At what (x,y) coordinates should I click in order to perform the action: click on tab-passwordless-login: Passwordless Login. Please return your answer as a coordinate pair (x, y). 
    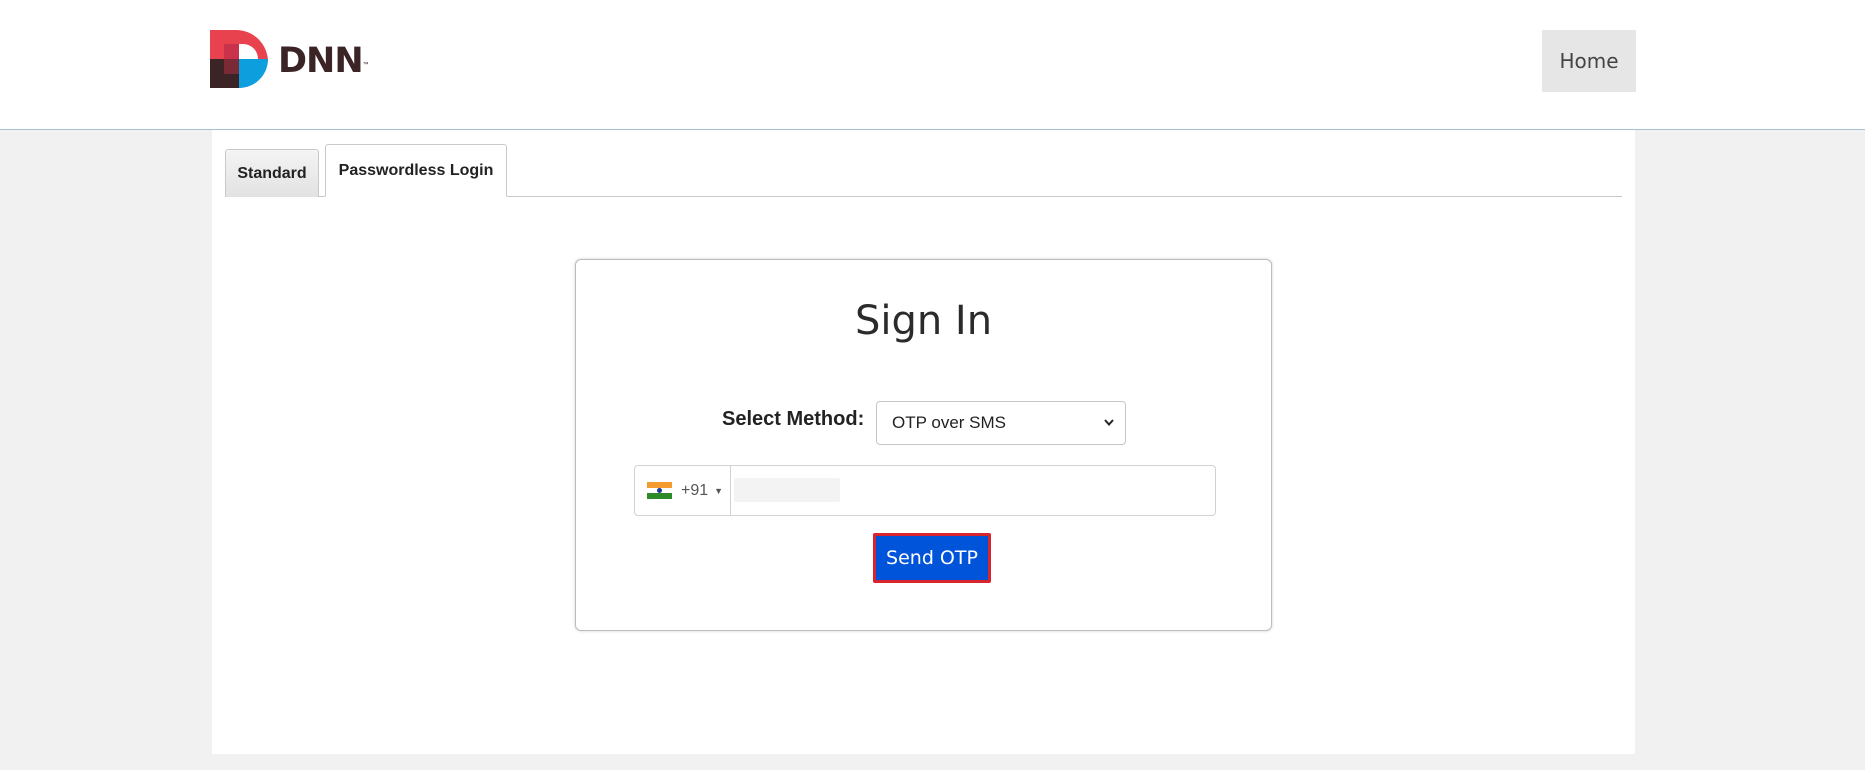
    Looking at the image, I should click on (416, 170).